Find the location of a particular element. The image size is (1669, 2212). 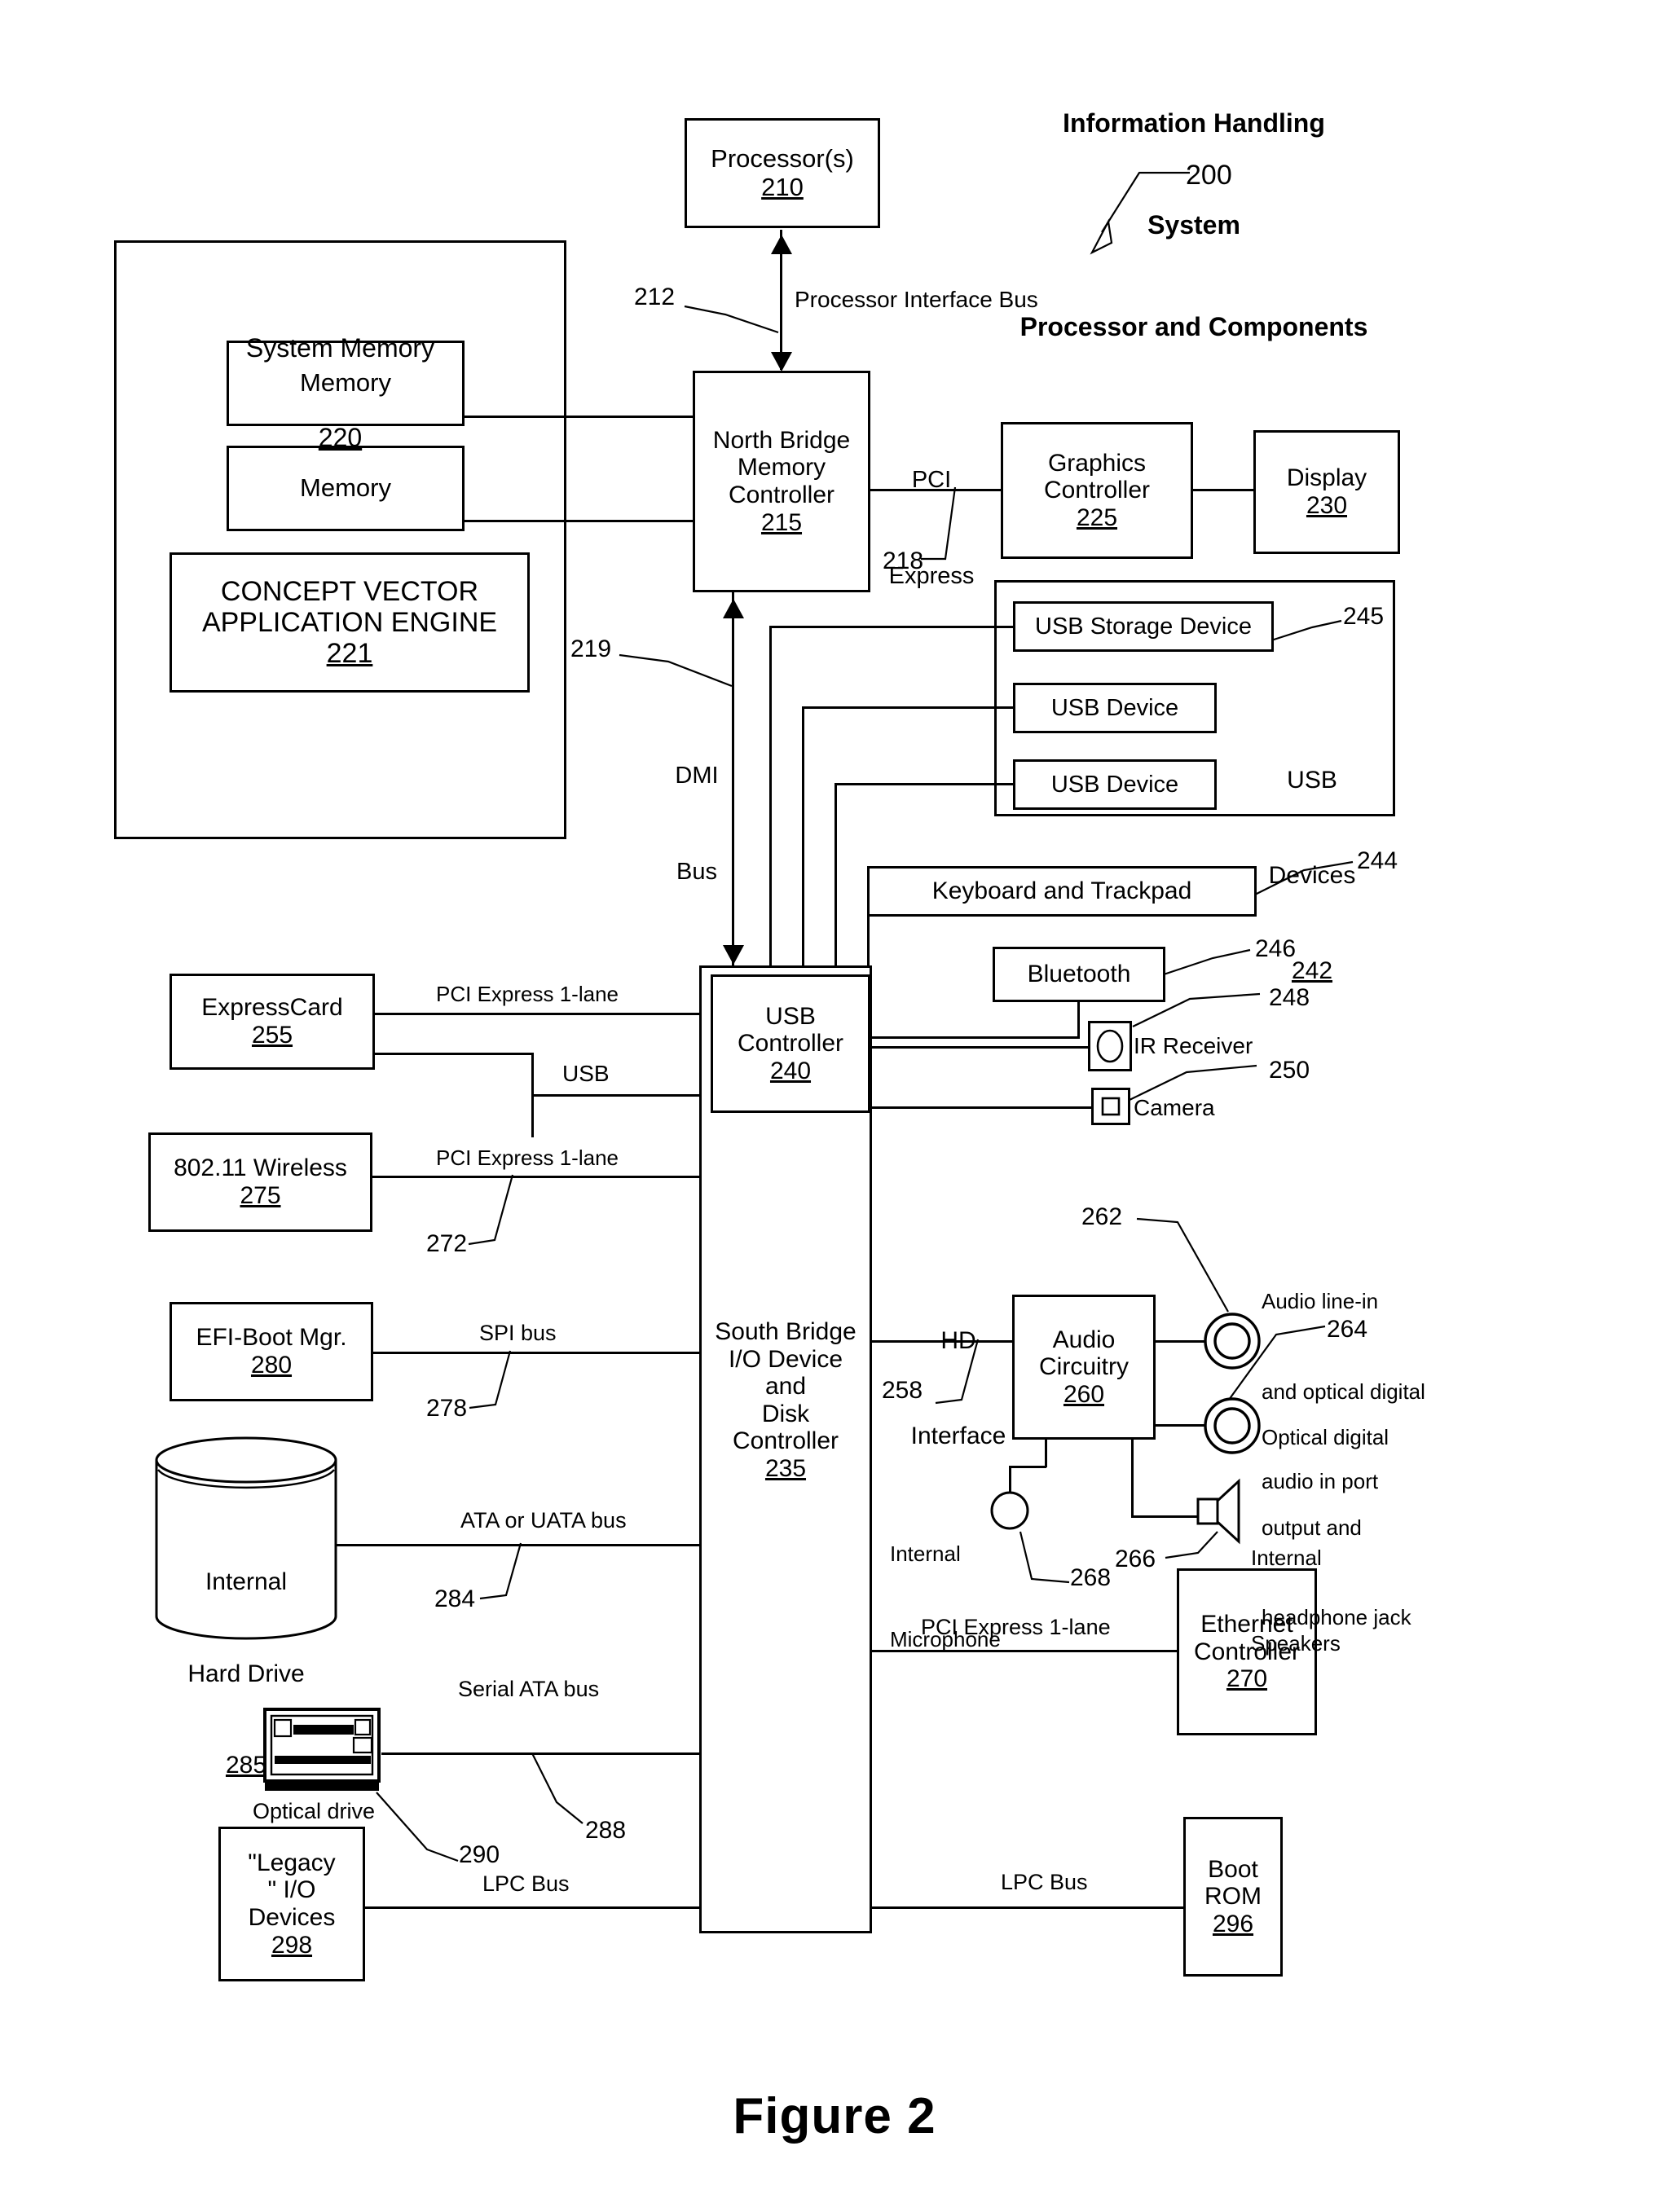

ref-219: 219 is located at coordinates (591, 648).